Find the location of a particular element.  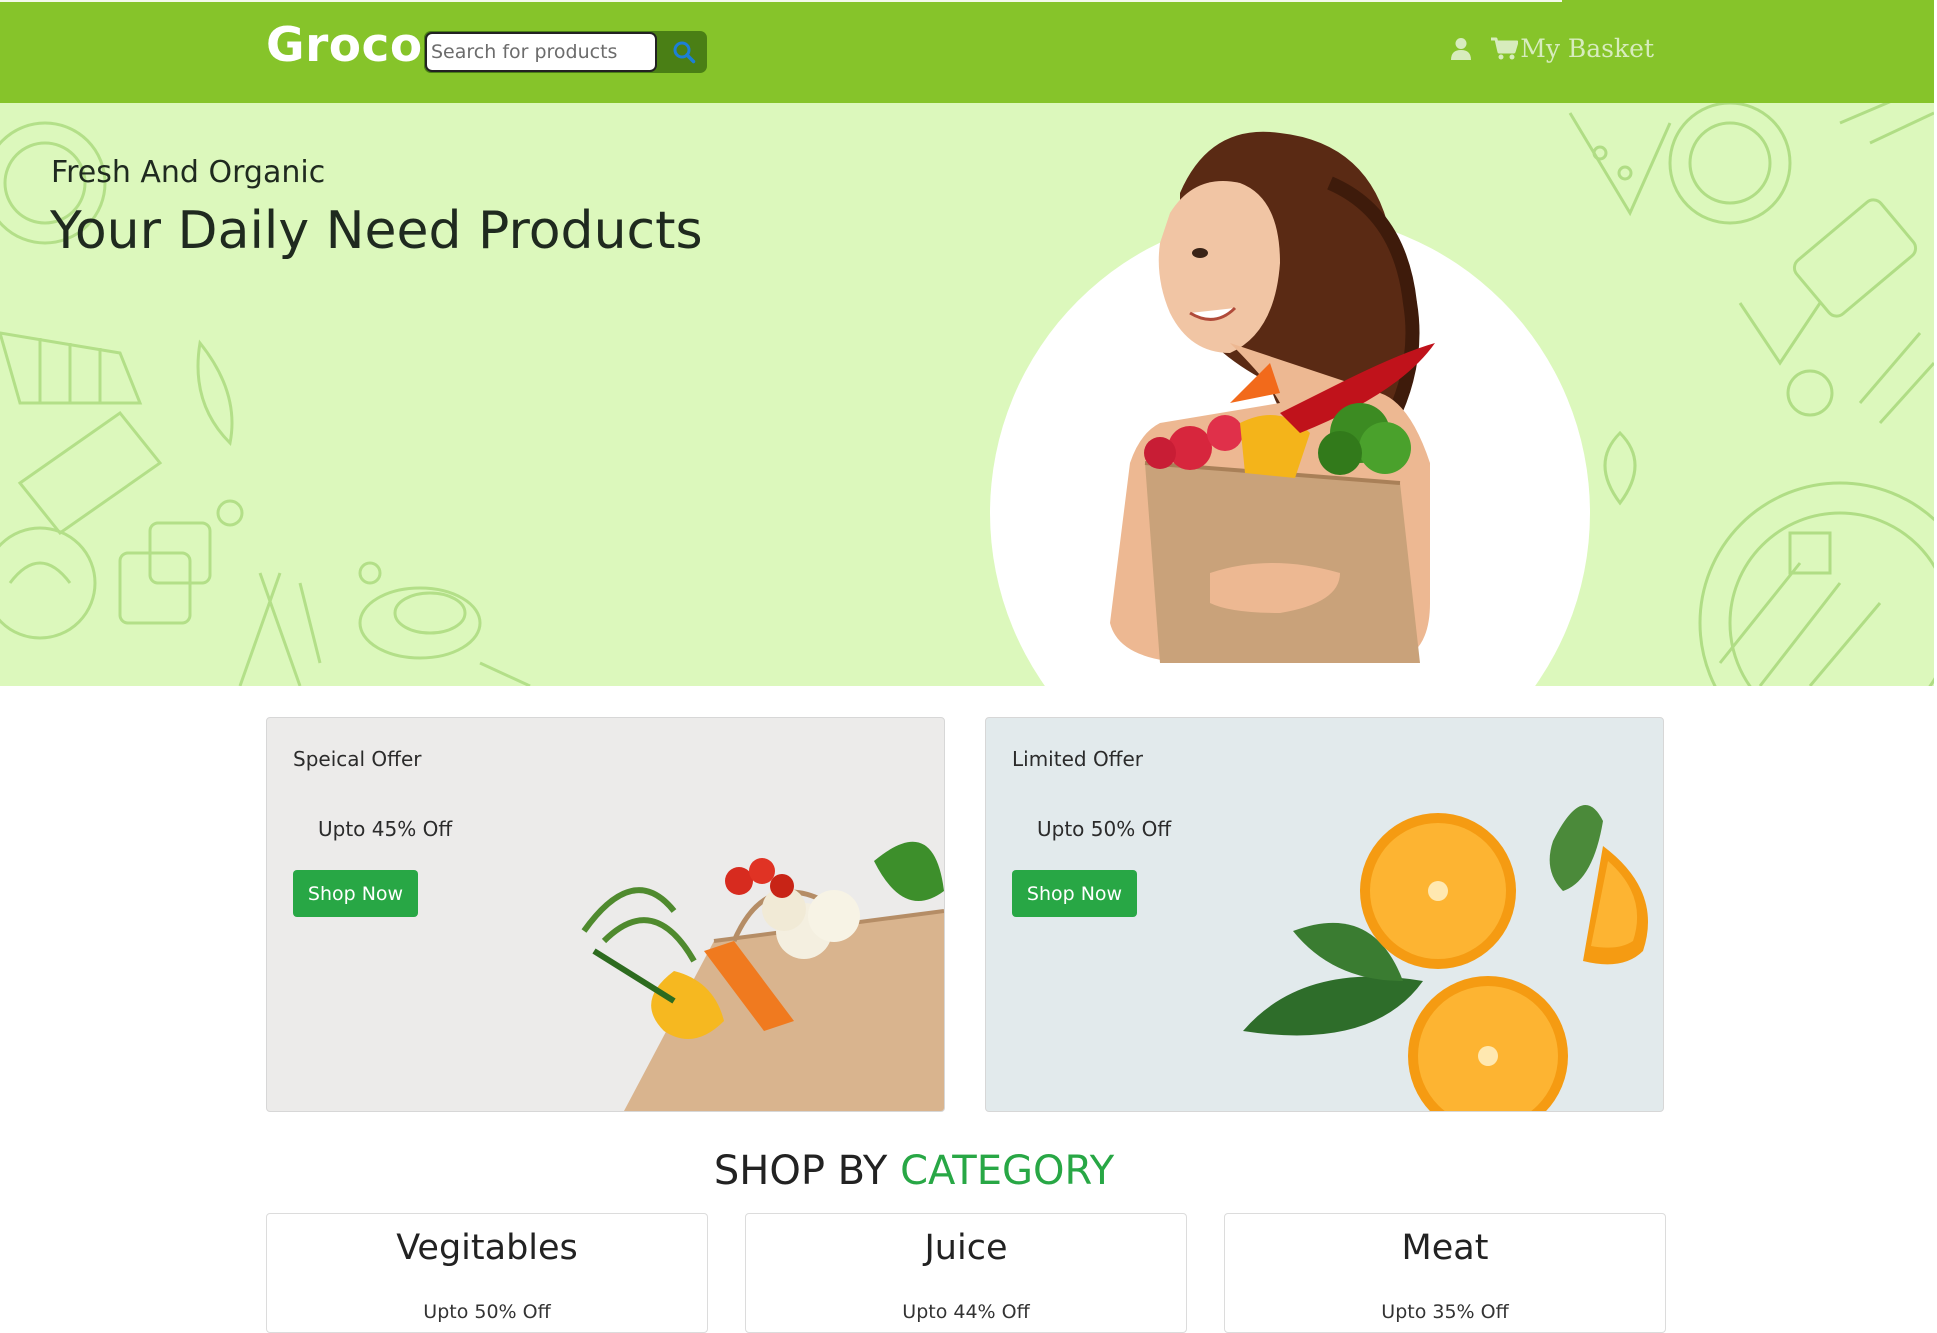

category-discount: Upto 44% Off is located at coordinates (966, 1312).